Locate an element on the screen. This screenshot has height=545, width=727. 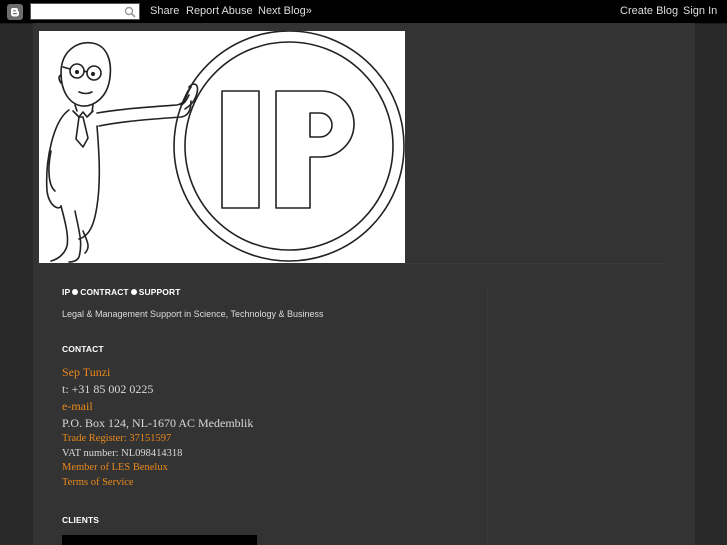
blog-title: IP CONTRACT SUPPORT is located at coordinates (121, 292).